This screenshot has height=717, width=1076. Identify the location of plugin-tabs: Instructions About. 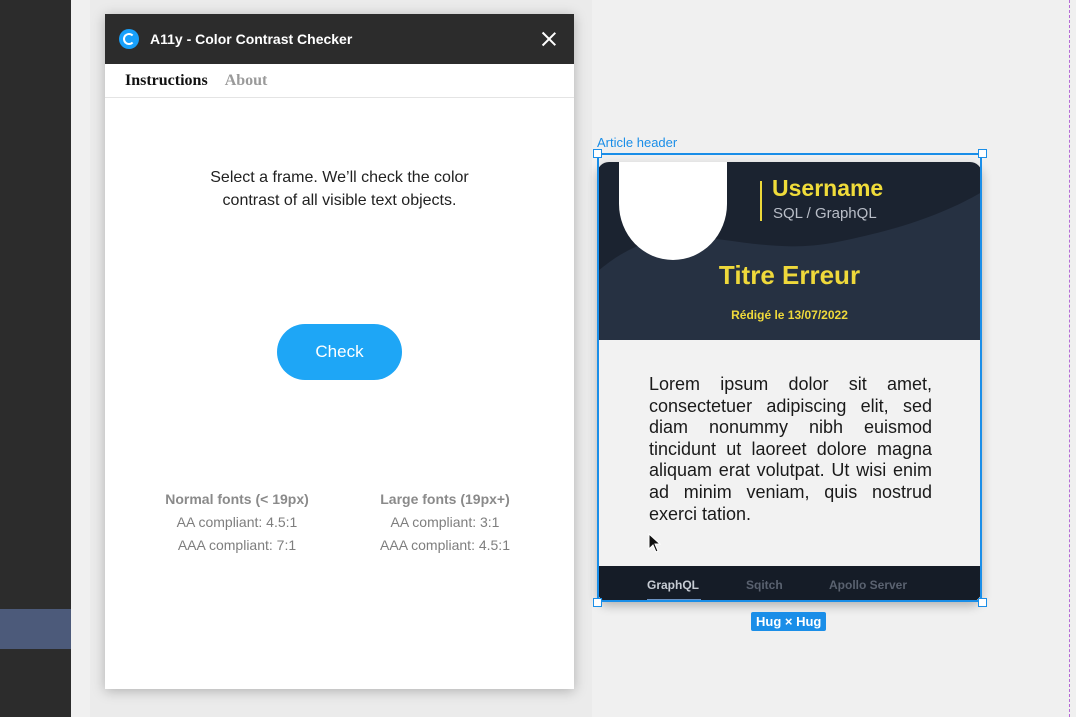
(339, 81).